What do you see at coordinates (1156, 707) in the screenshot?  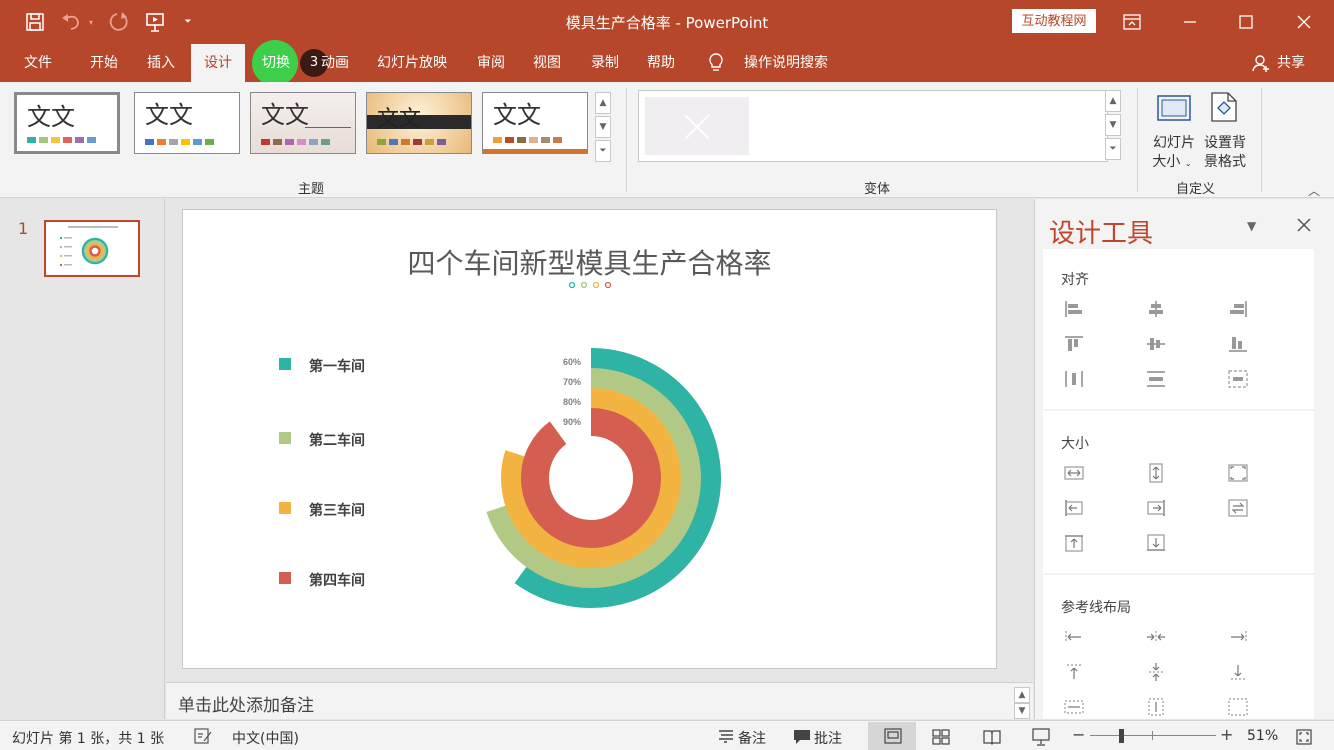 I see `guide-height-icon` at bounding box center [1156, 707].